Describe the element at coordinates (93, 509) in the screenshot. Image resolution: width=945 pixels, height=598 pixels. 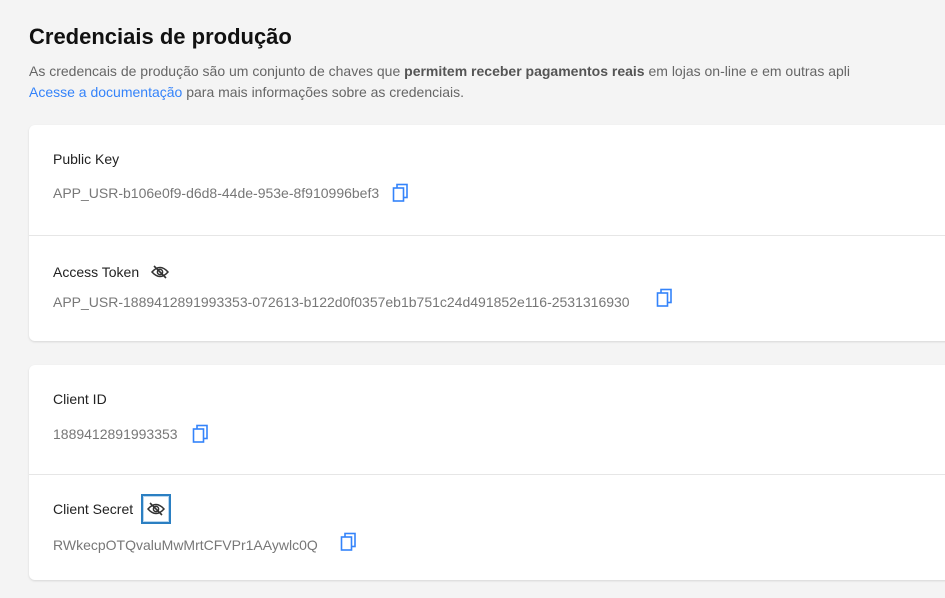
I see `client-secret-label: Client Secret` at that location.